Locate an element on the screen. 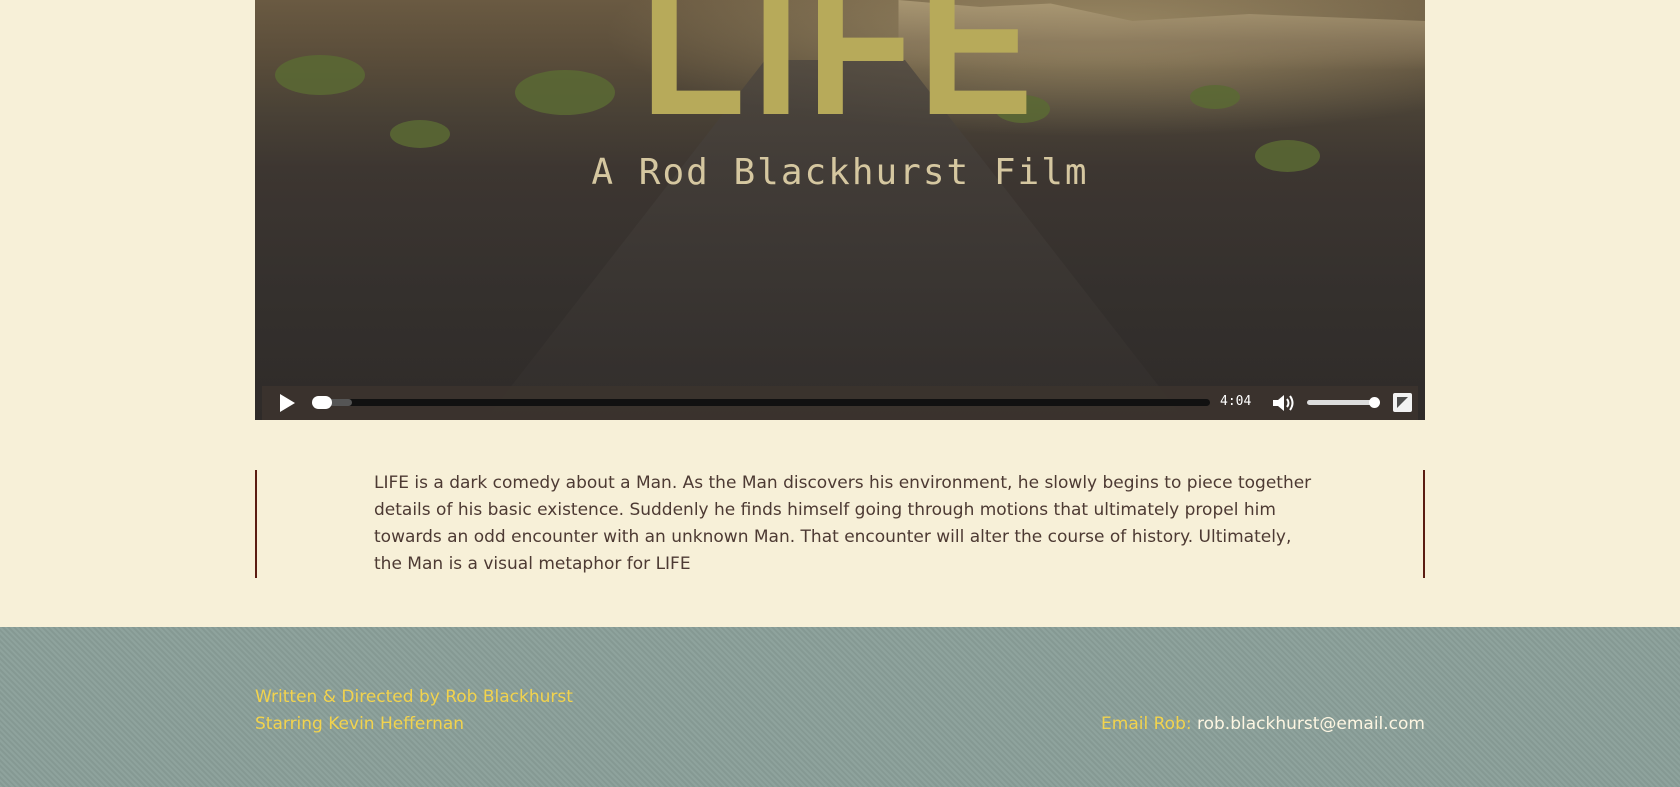 The image size is (1680, 787). email-contact: Email Rob: rob.blackhurst@email.com is located at coordinates (1263, 724).